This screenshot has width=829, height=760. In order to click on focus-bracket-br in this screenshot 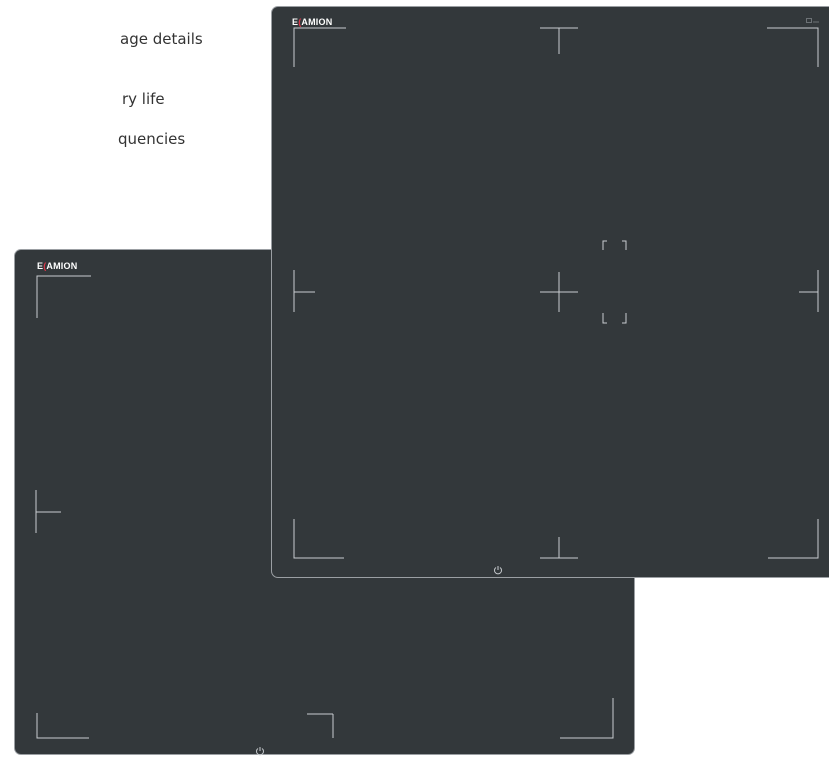, I will do `click(624, 318)`.